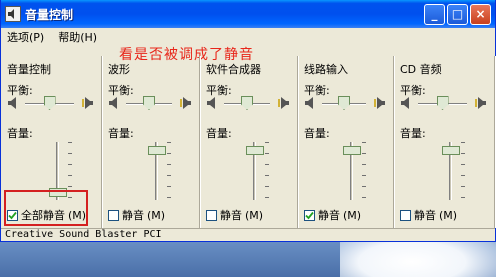 This screenshot has height=277, width=496. I want to click on panel-title: 软件合成器, so click(233, 69).